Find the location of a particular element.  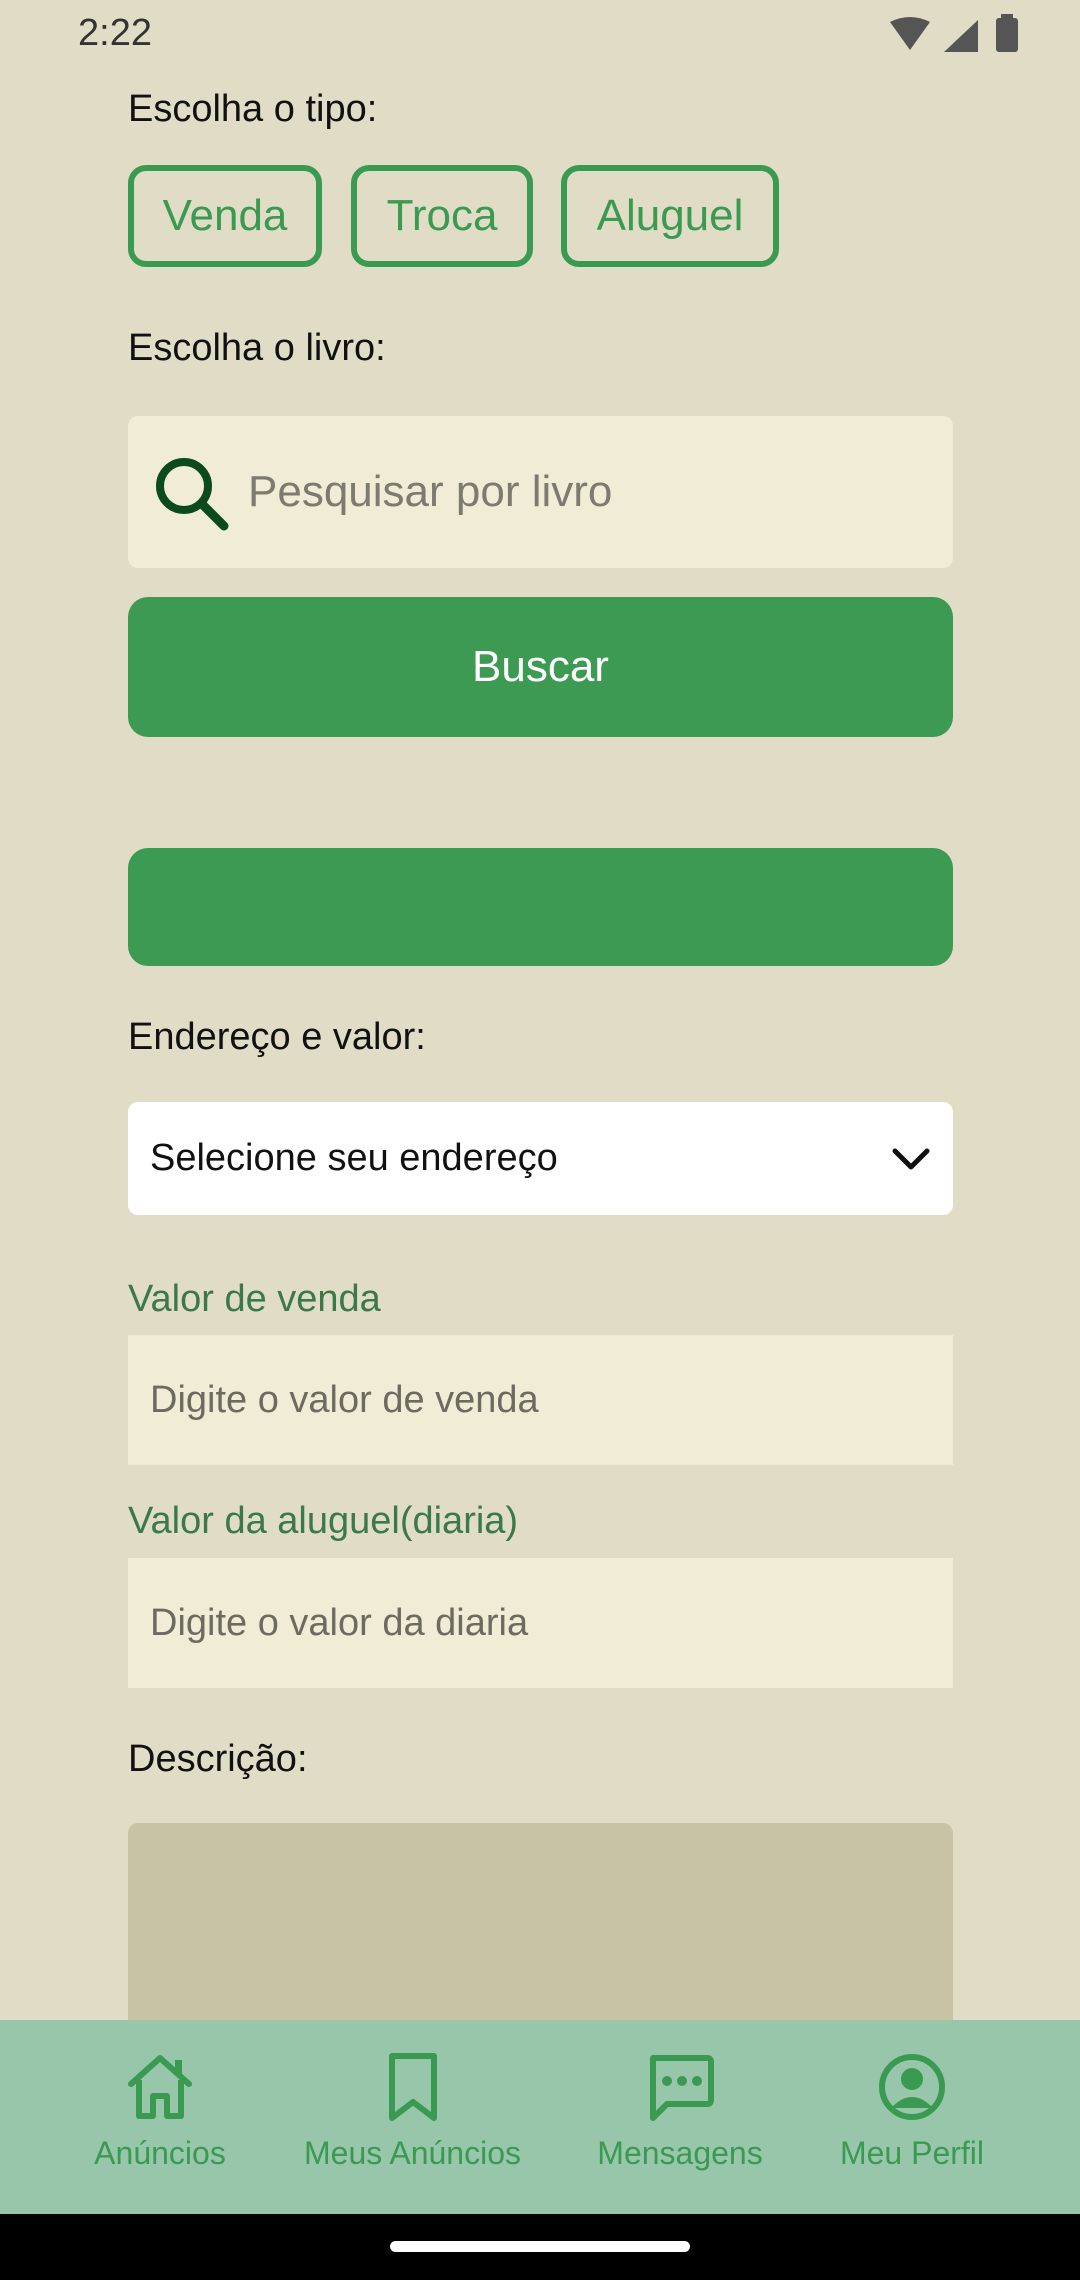

status-icons is located at coordinates (956, 35).